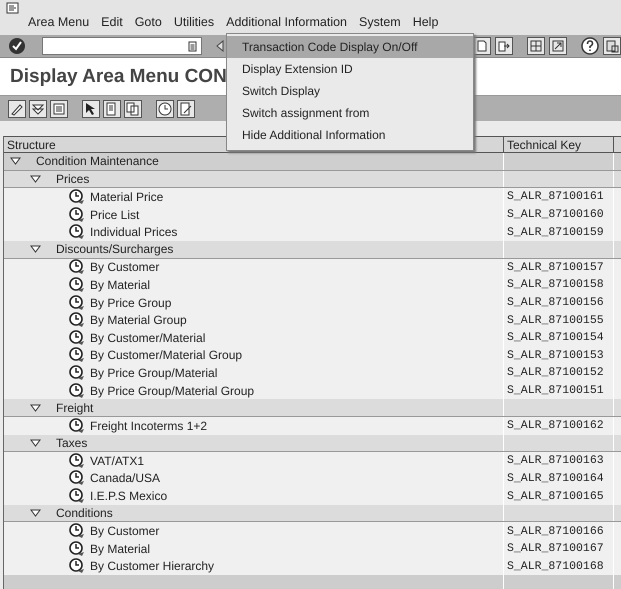 The height and width of the screenshot is (589, 621). I want to click on back-arrow-icon, so click(220, 46).